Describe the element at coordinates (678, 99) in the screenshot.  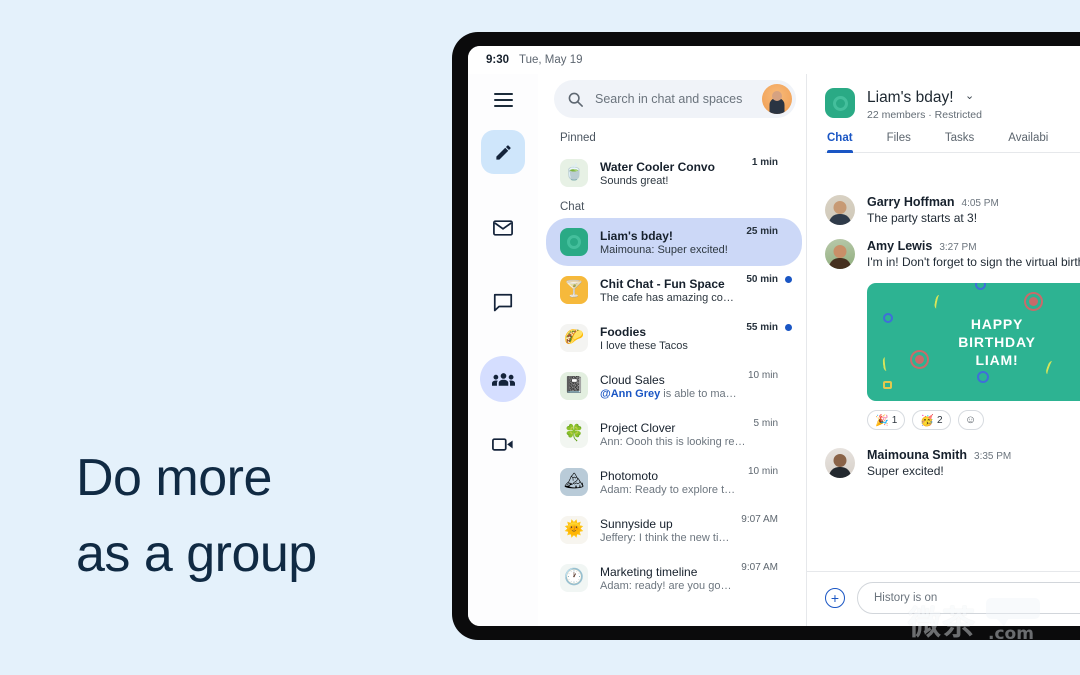
I see `search-input: Search in chat and spaces` at that location.